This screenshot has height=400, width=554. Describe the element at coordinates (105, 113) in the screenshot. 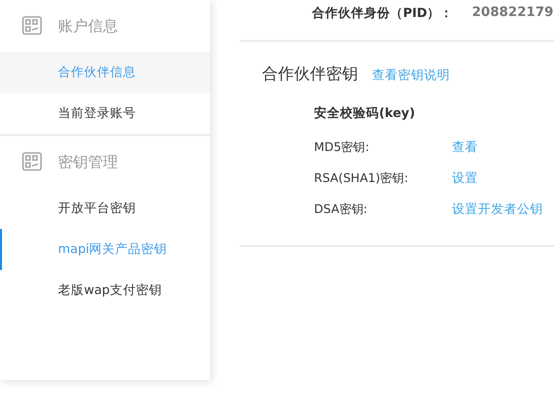

I see `sidebar-item: 当前登录账号` at that location.